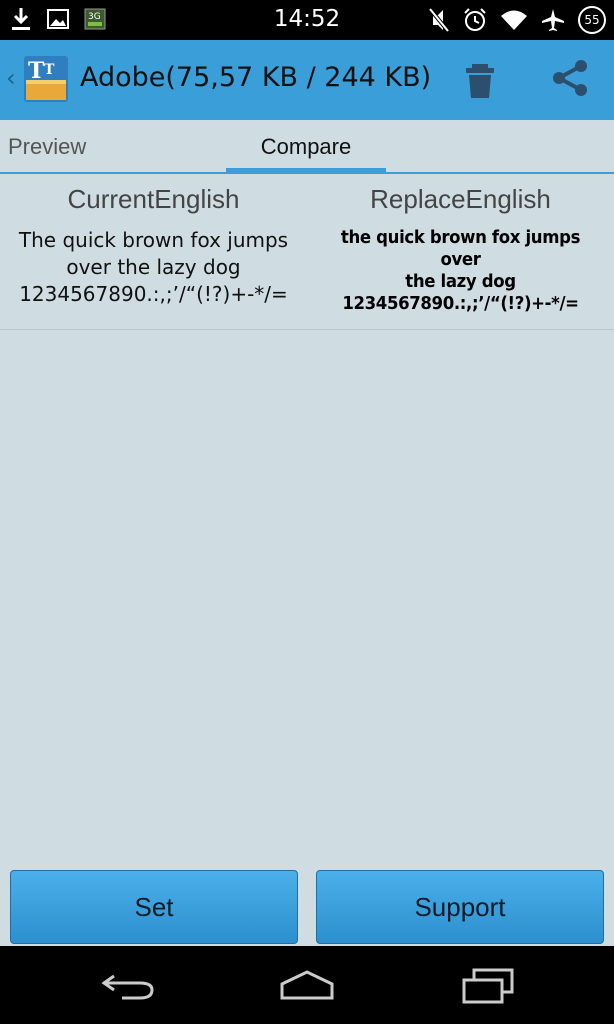  I want to click on status-bar: 3G 14:52 55, so click(307, 20).